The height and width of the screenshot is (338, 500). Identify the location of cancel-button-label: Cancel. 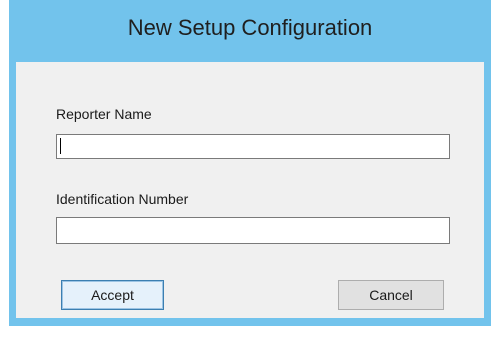
(391, 295).